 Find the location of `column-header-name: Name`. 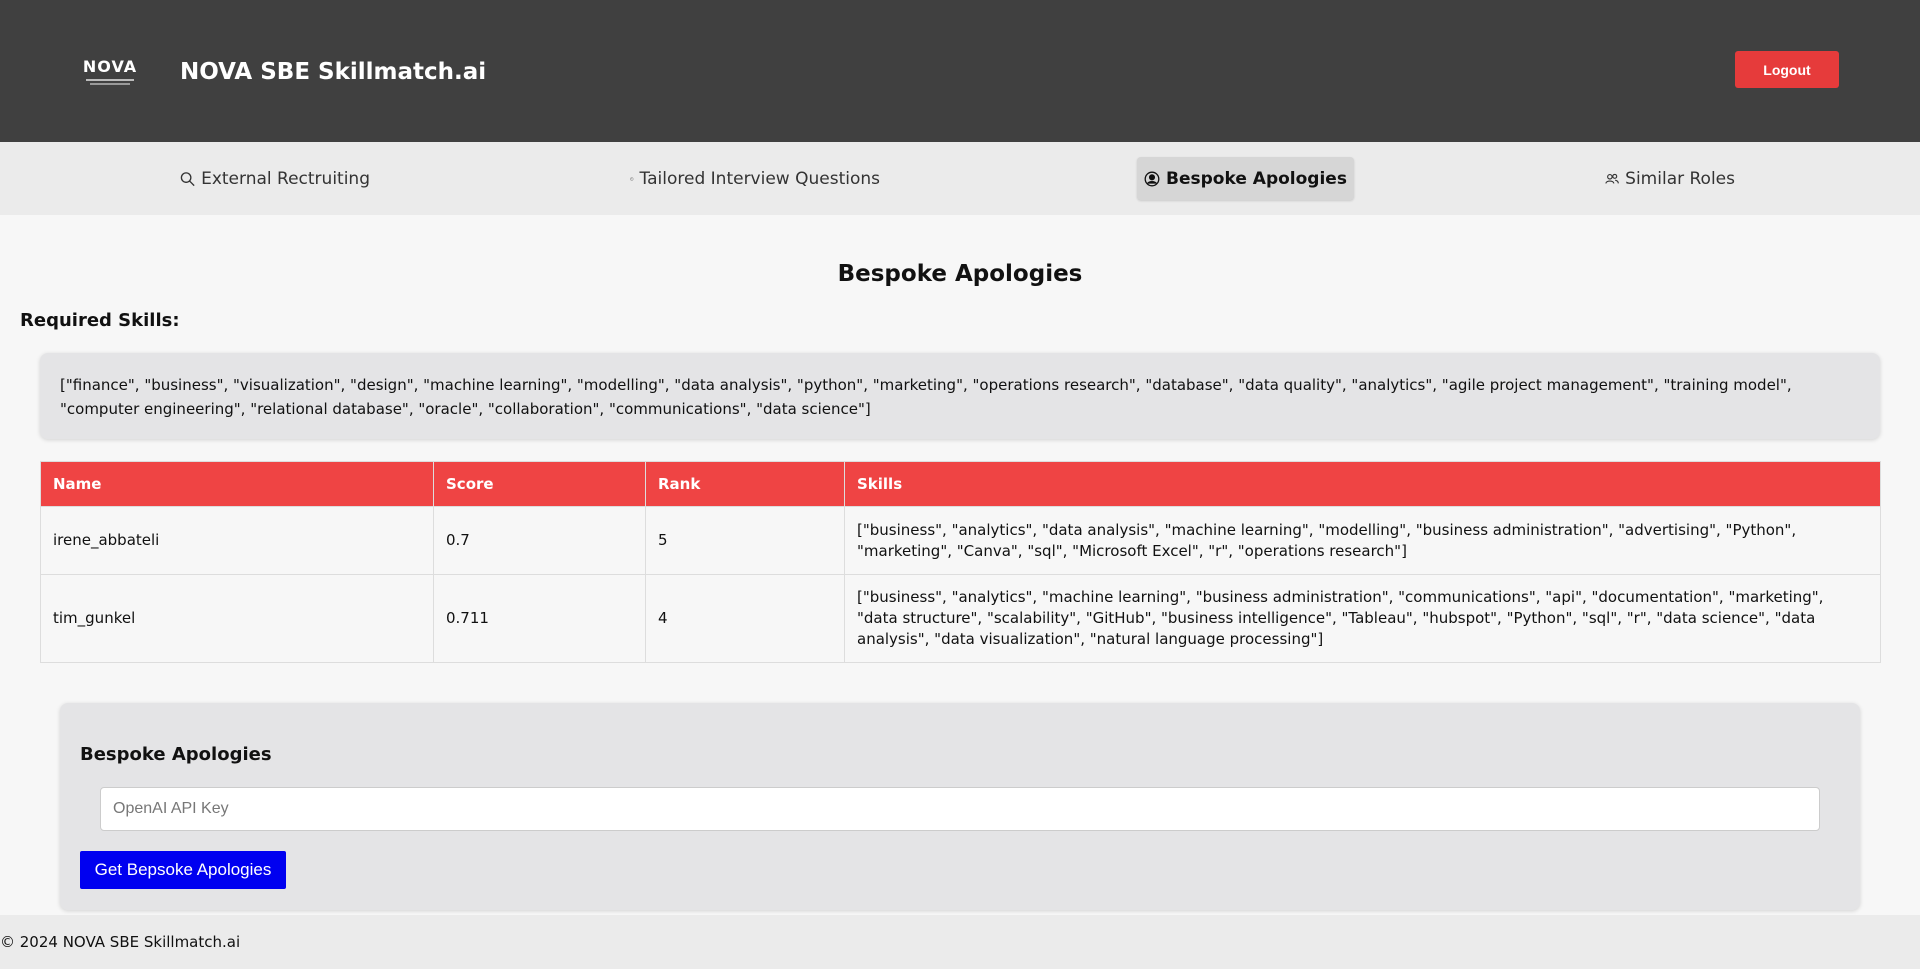

column-header-name: Name is located at coordinates (237, 484).